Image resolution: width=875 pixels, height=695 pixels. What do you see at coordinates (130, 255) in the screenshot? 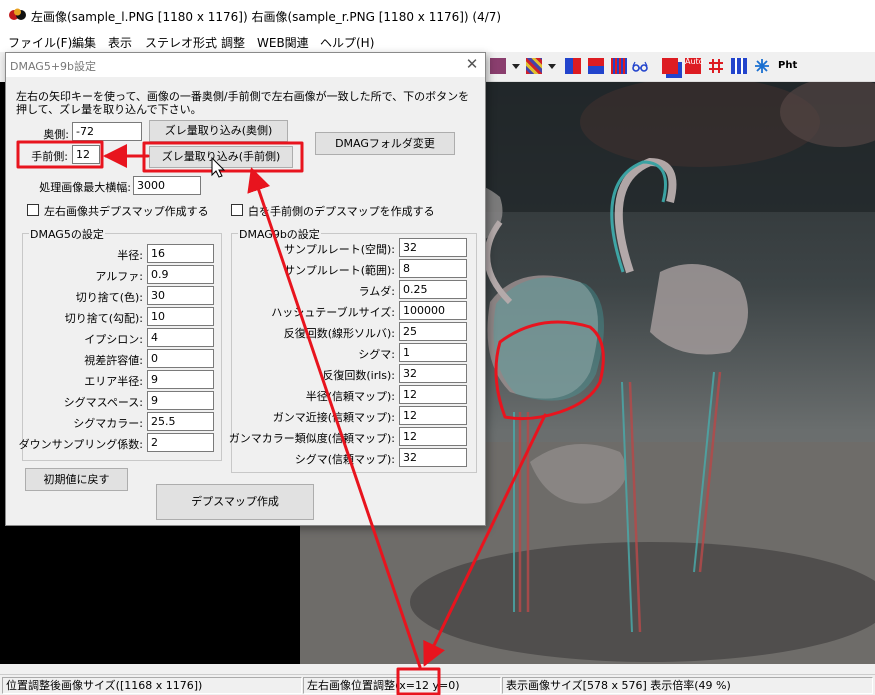
I see `param-label: 半径:` at bounding box center [130, 255].